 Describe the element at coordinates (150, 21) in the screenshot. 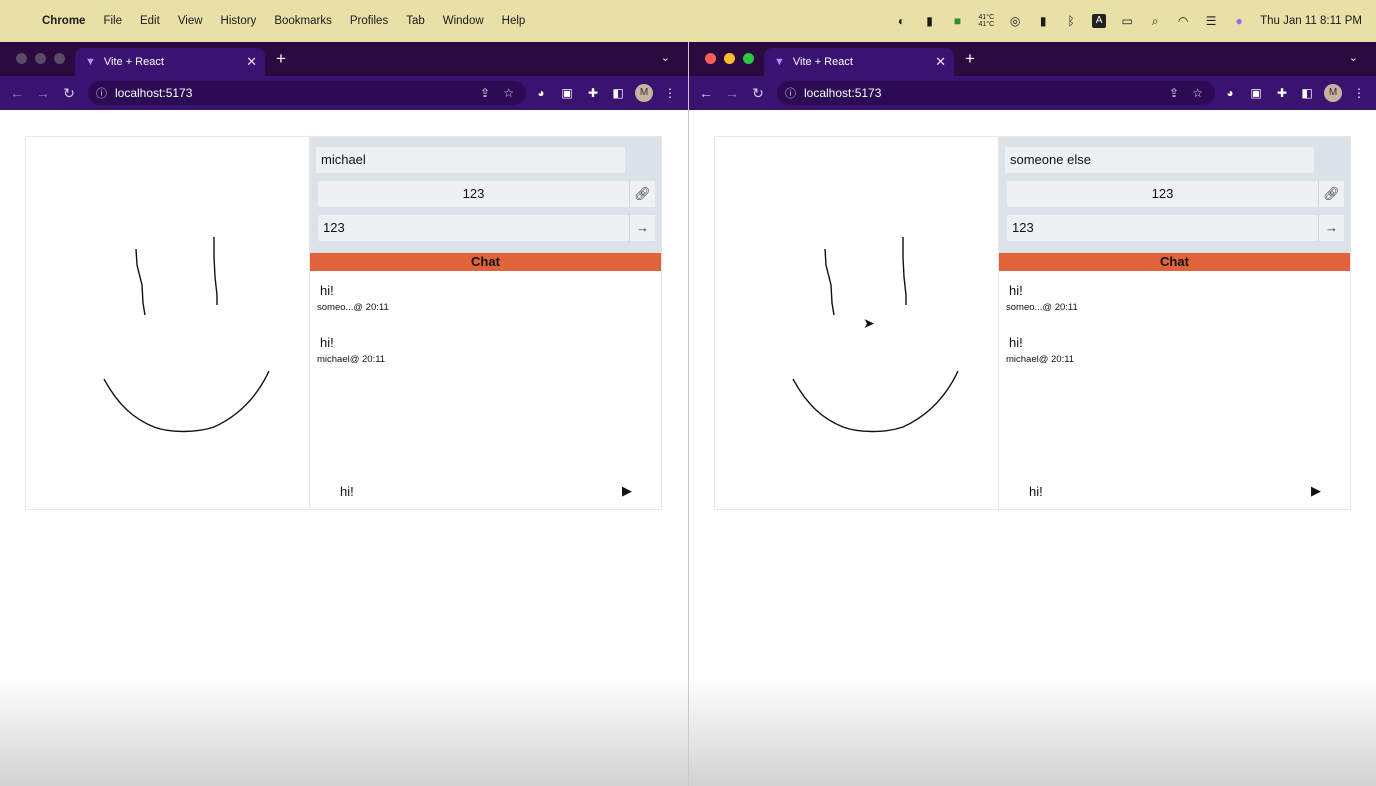

I see `menu-edit: Edit` at that location.